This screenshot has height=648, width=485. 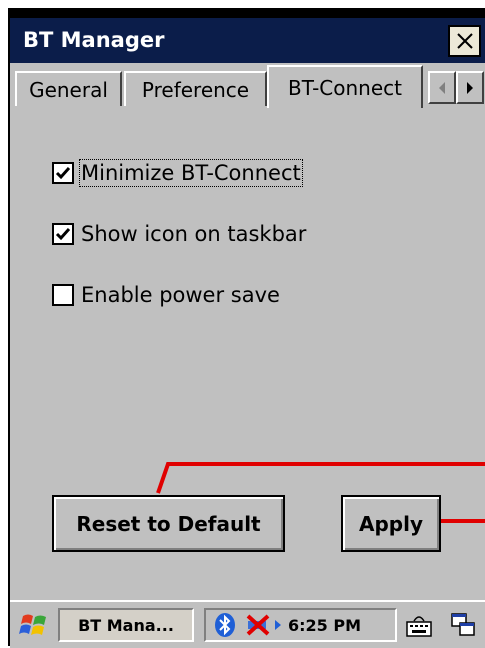 I want to click on start-button, so click(x=34, y=625).